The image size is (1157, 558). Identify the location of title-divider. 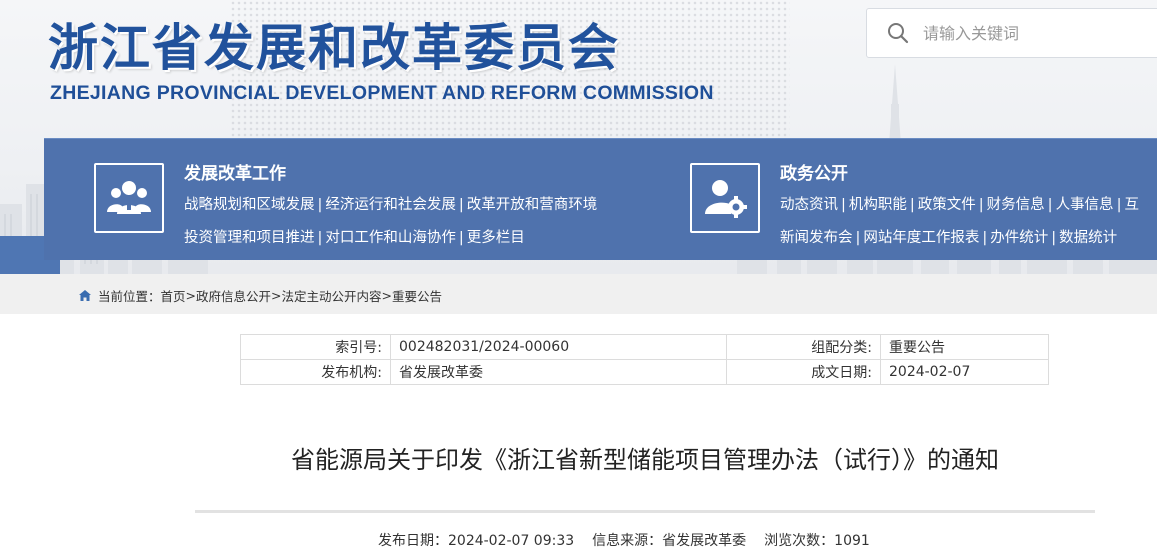
(645, 511).